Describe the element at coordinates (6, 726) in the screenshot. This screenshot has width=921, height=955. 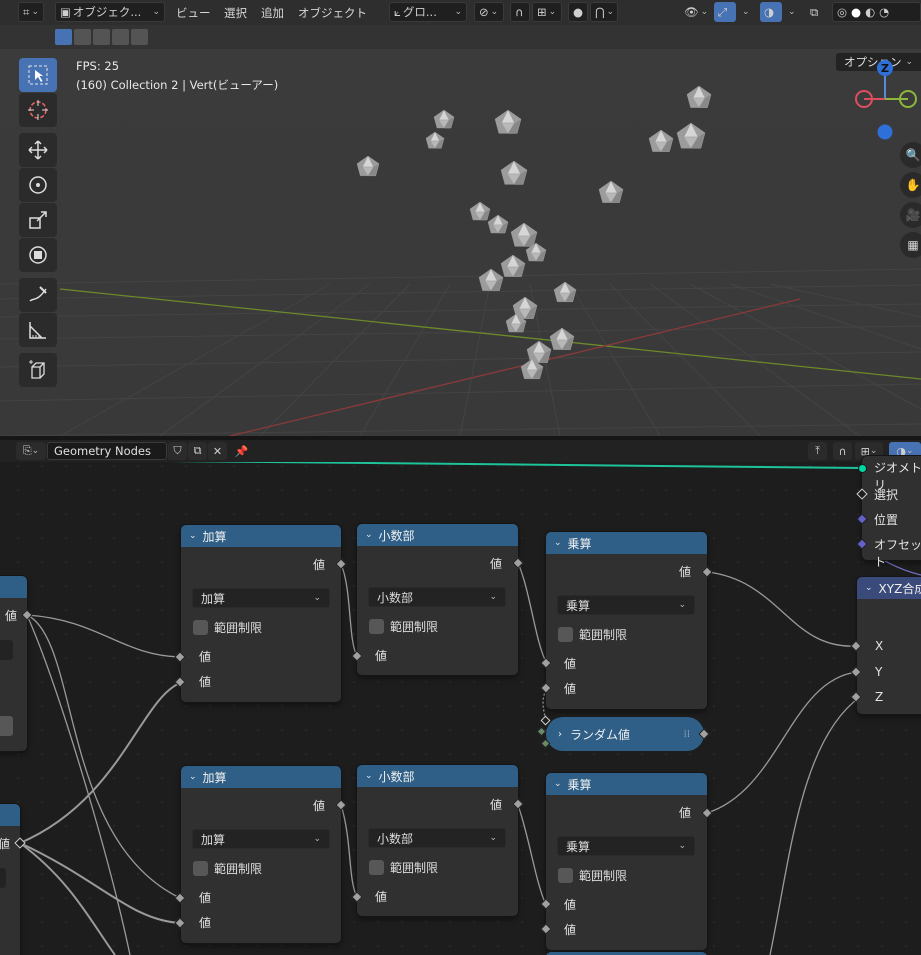
I see `left-top-field` at that location.